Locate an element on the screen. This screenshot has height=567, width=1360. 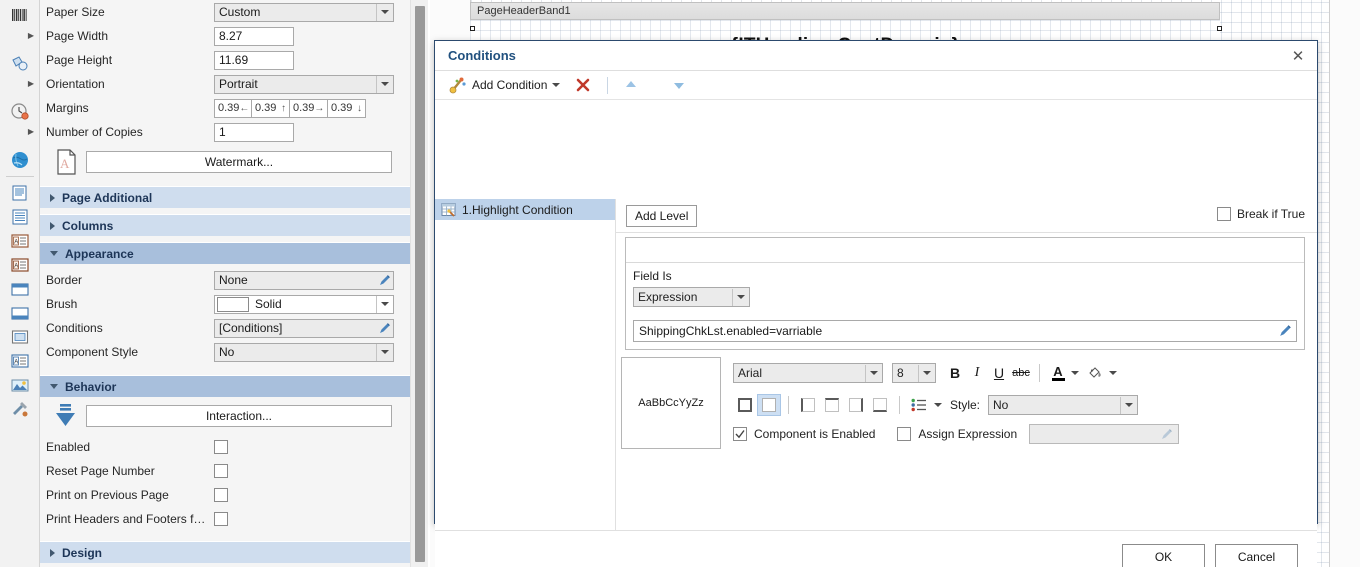
border-none-button is located at coordinates (769, 405).